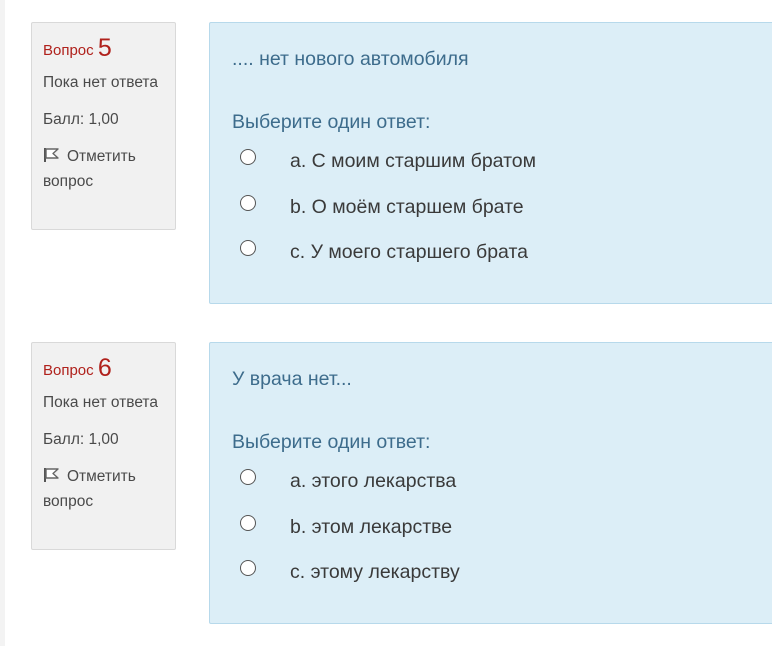 The width and height of the screenshot is (772, 646). I want to click on question-title: Вопрос 5, so click(105, 48).